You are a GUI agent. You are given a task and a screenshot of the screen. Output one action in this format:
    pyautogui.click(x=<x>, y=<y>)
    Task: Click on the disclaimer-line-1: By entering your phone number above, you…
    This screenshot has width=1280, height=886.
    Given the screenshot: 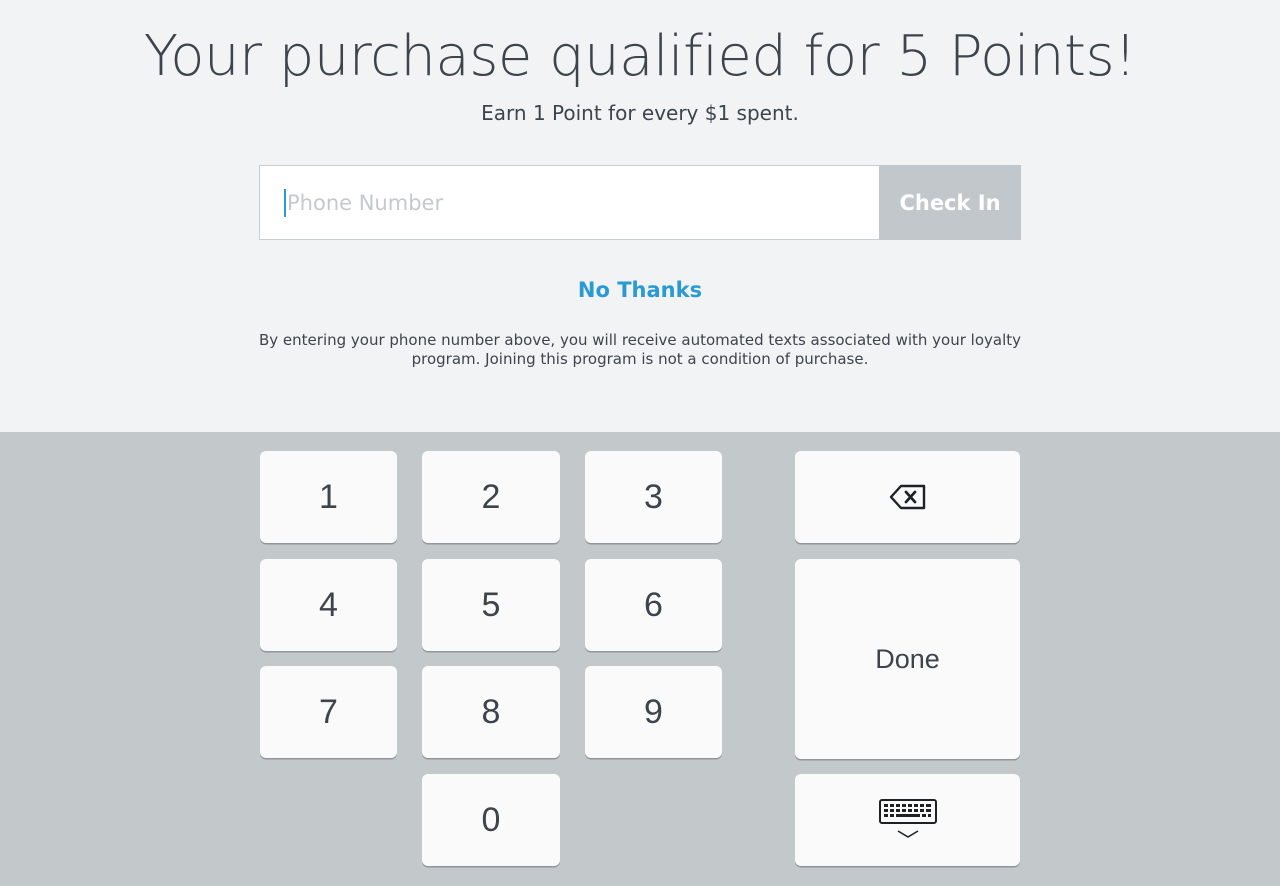 What is the action you would take?
    pyautogui.click(x=640, y=340)
    